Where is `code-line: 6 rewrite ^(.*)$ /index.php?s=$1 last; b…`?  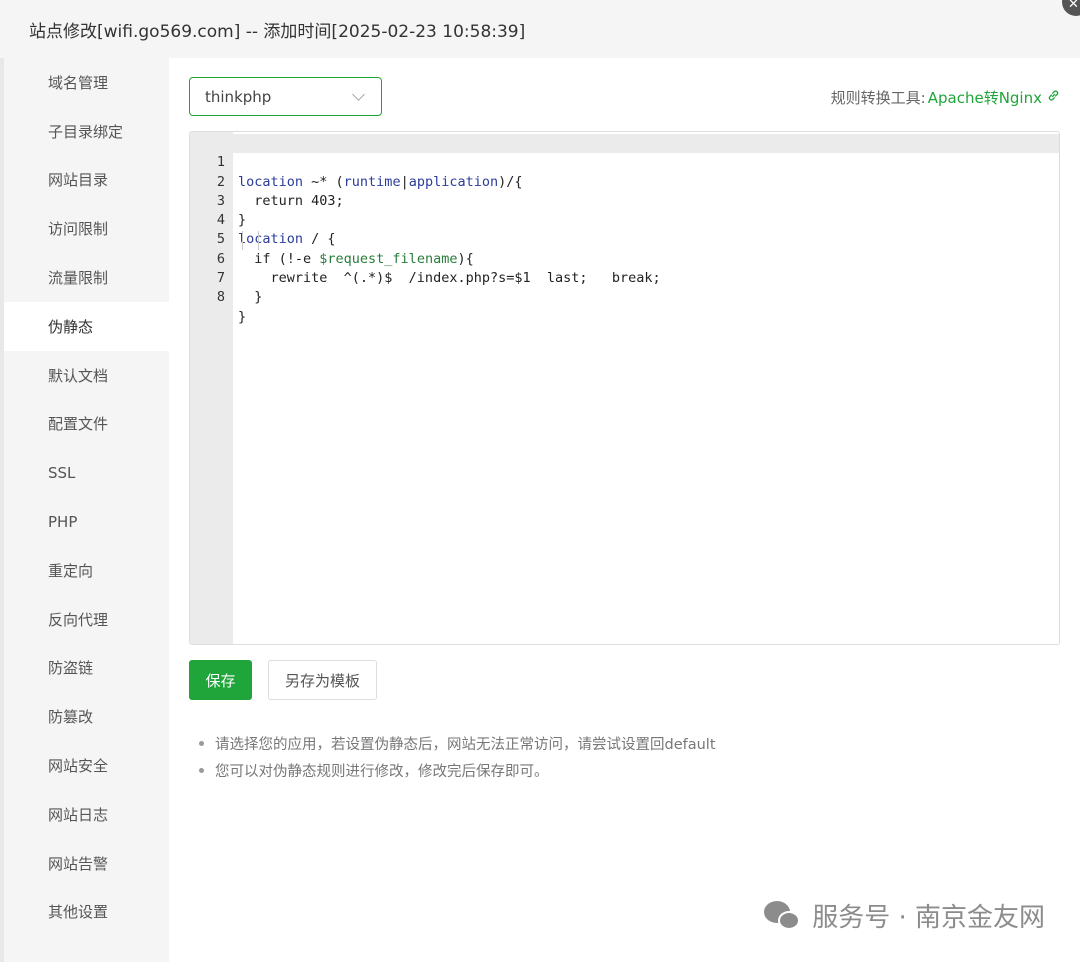
code-line: 6 rewrite ^(.*)$ /index.php?s=$1 last; b… is located at coordinates (624, 258).